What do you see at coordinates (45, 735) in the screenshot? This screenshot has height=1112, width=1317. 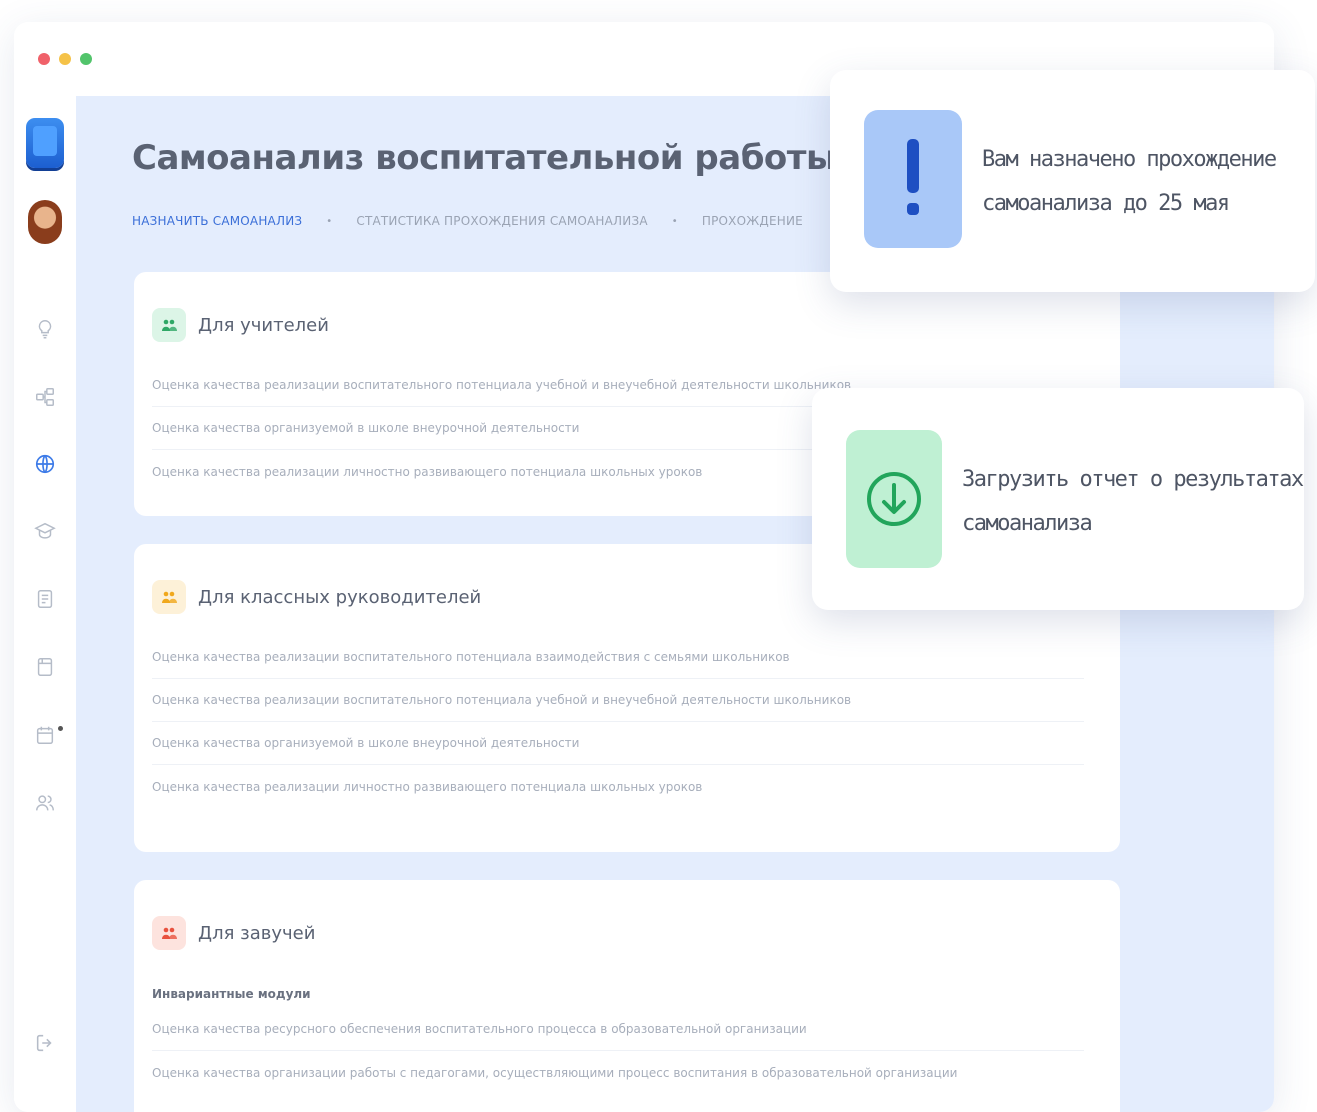 I see `calendar-icon` at bounding box center [45, 735].